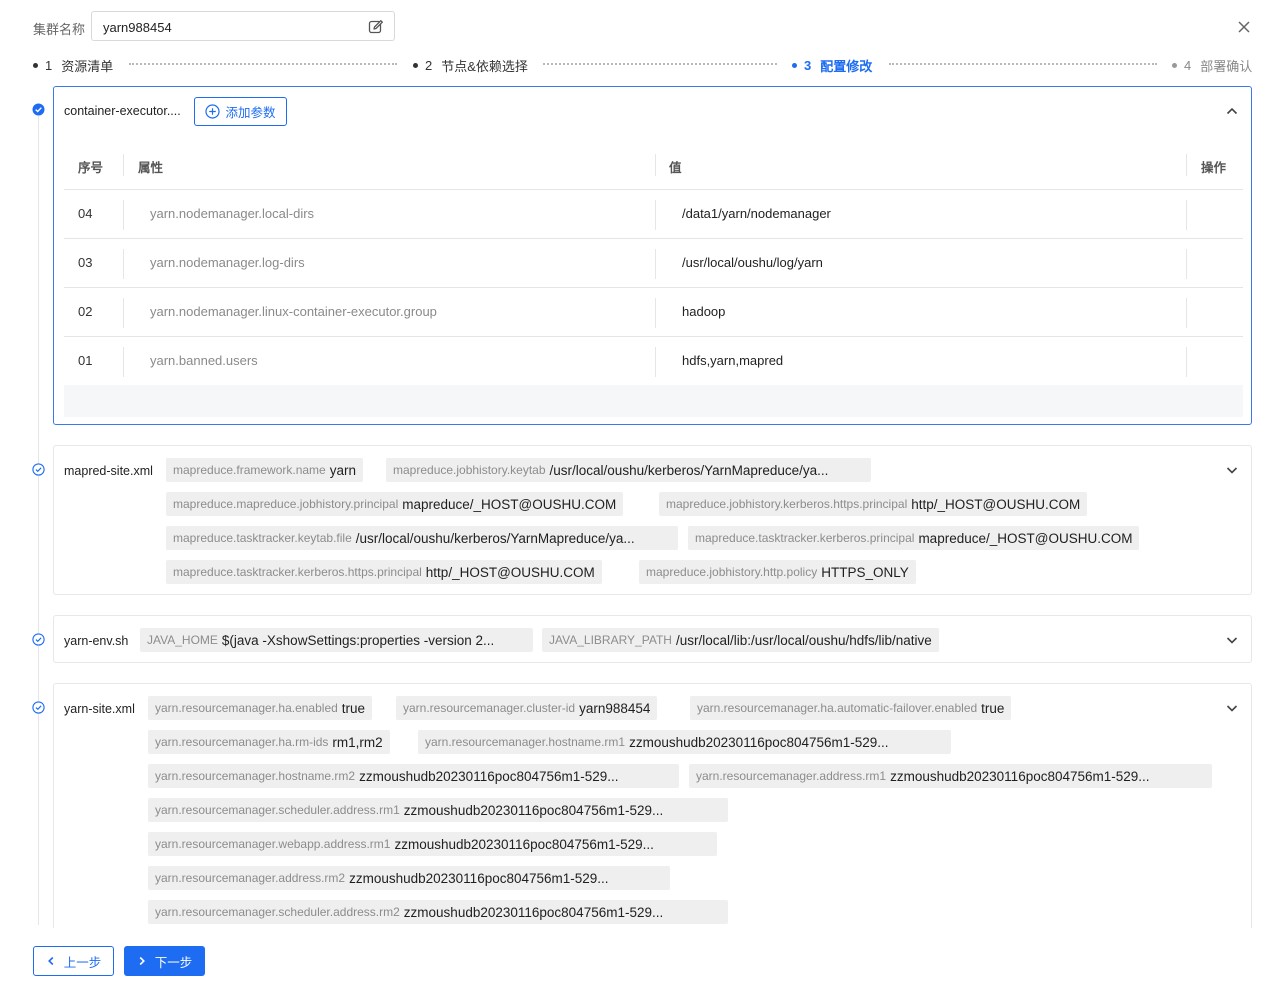 The height and width of the screenshot is (985, 1269). What do you see at coordinates (1226, 66) in the screenshot?
I see `step-label: 部署确认` at bounding box center [1226, 66].